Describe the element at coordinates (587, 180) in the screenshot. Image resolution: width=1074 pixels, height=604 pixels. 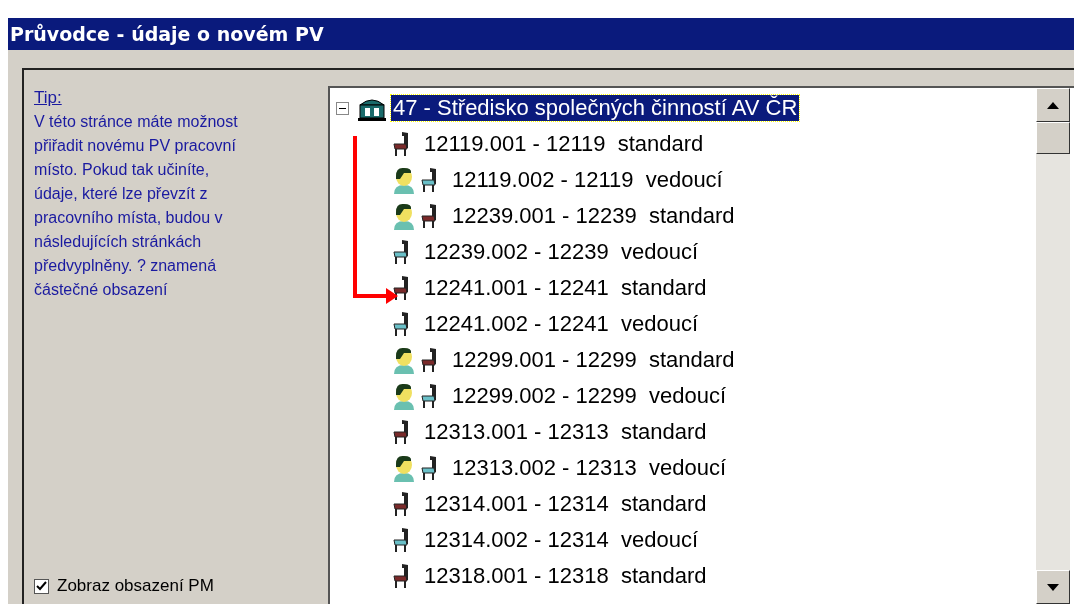
I see `tree-item: 12119.002 - 12119 vedoucí` at that location.